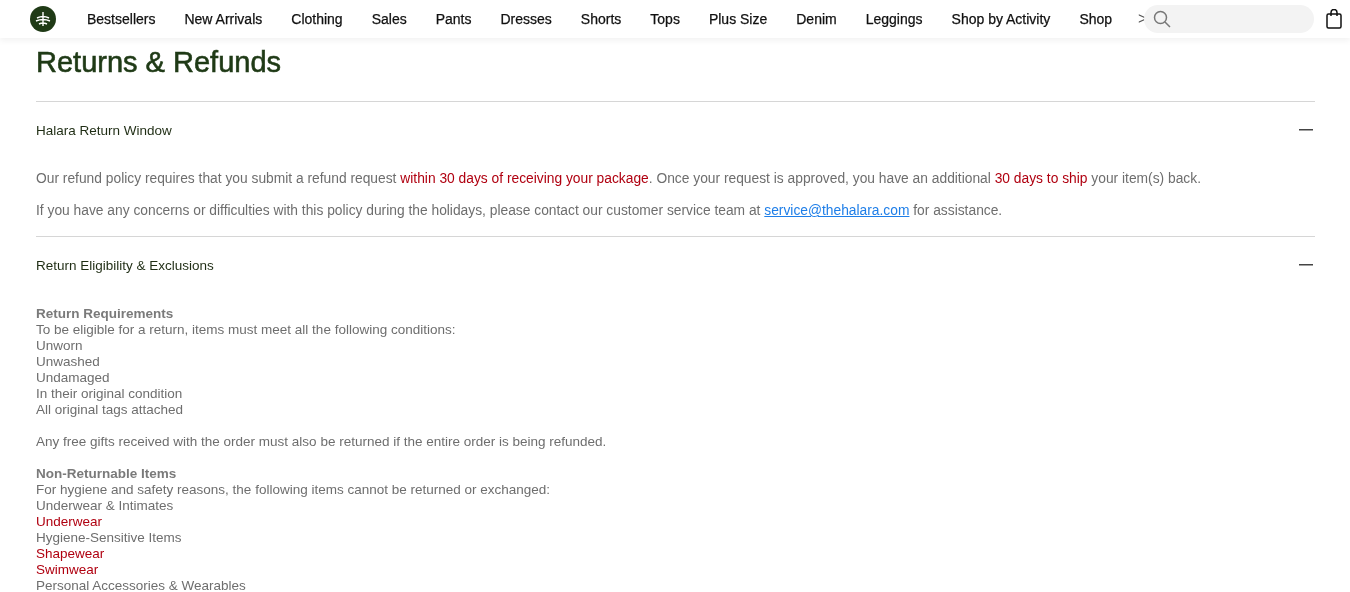  What do you see at coordinates (520, 211) in the screenshot?
I see `paragraph: If you have any concerns or difficulties with this policy during the holidays, please contact our customer service team at service@thehalara.com for assistance.` at bounding box center [520, 211].